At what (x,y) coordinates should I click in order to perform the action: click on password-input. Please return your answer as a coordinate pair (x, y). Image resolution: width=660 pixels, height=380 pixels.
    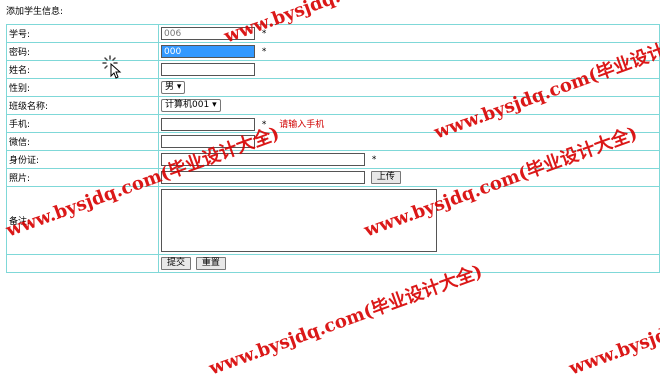
    Looking at the image, I should click on (208, 51).